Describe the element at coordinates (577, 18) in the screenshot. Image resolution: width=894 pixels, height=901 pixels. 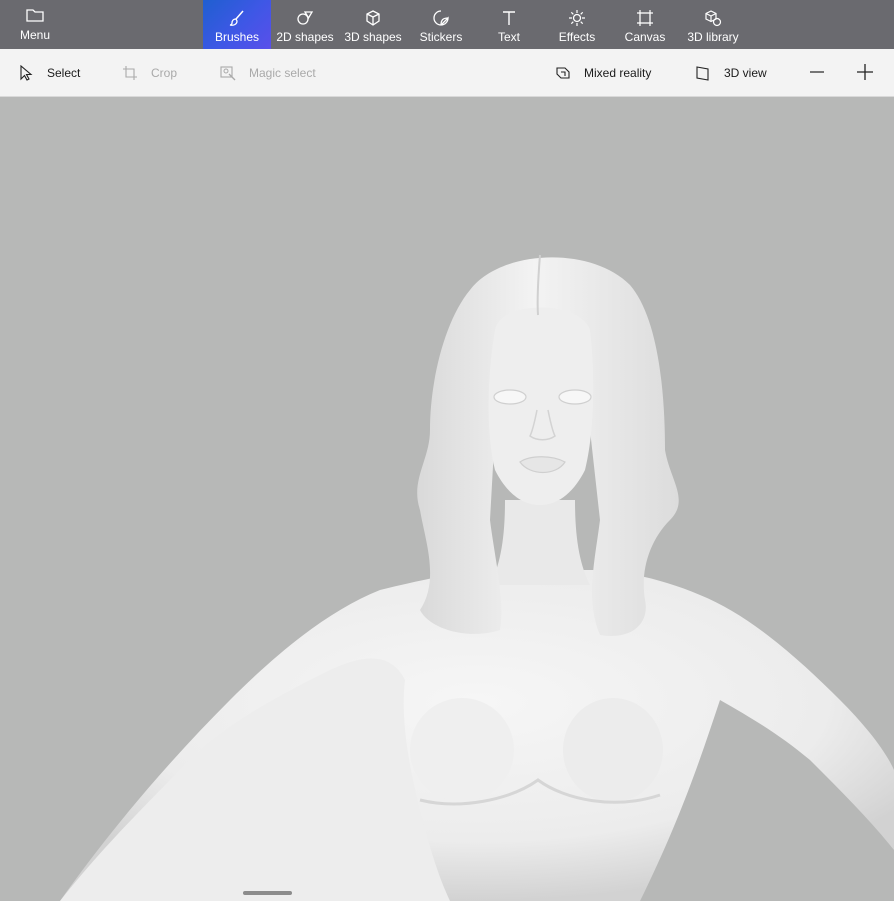
I see `sun-icon` at that location.